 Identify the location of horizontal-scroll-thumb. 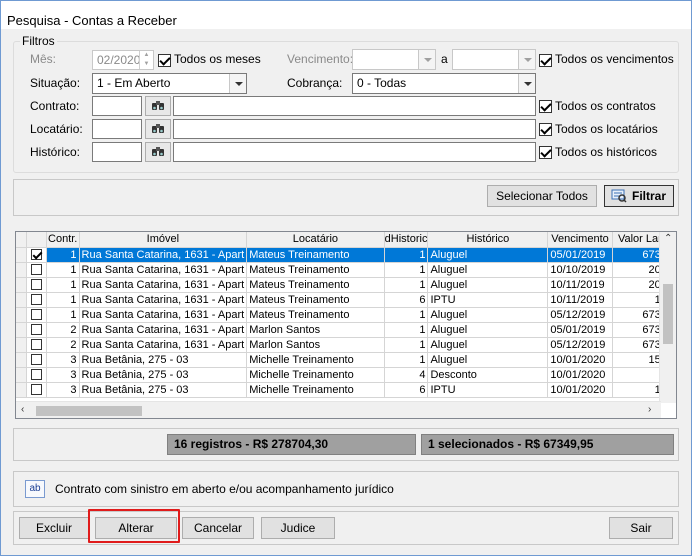
(89, 411).